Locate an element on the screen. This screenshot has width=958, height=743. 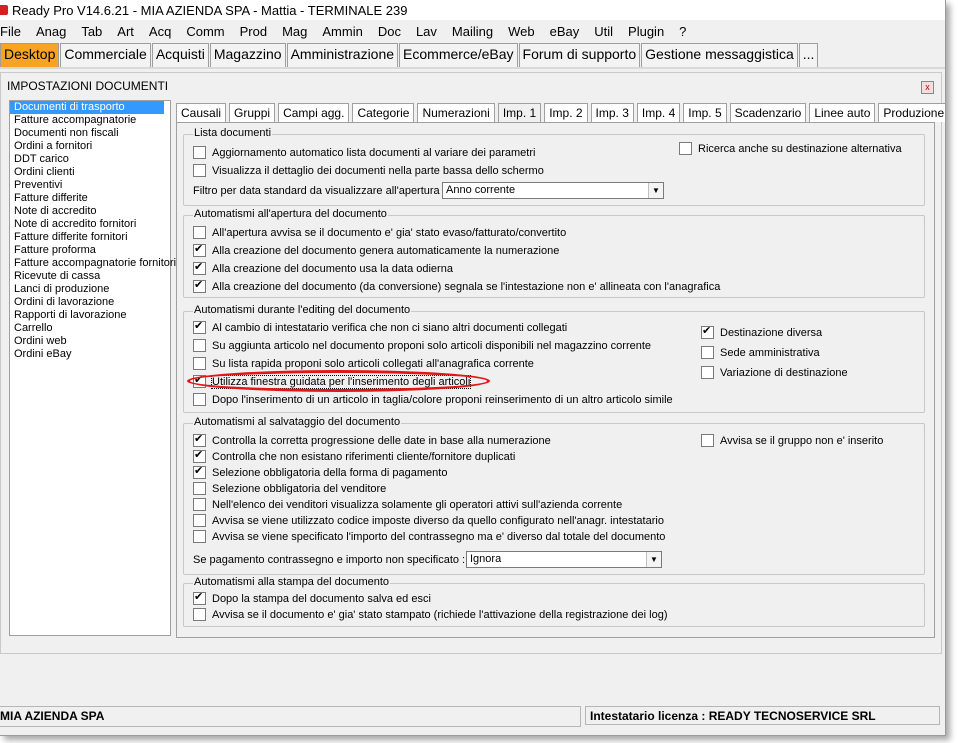
tab-produzione: Produzione is located at coordinates (911, 112).